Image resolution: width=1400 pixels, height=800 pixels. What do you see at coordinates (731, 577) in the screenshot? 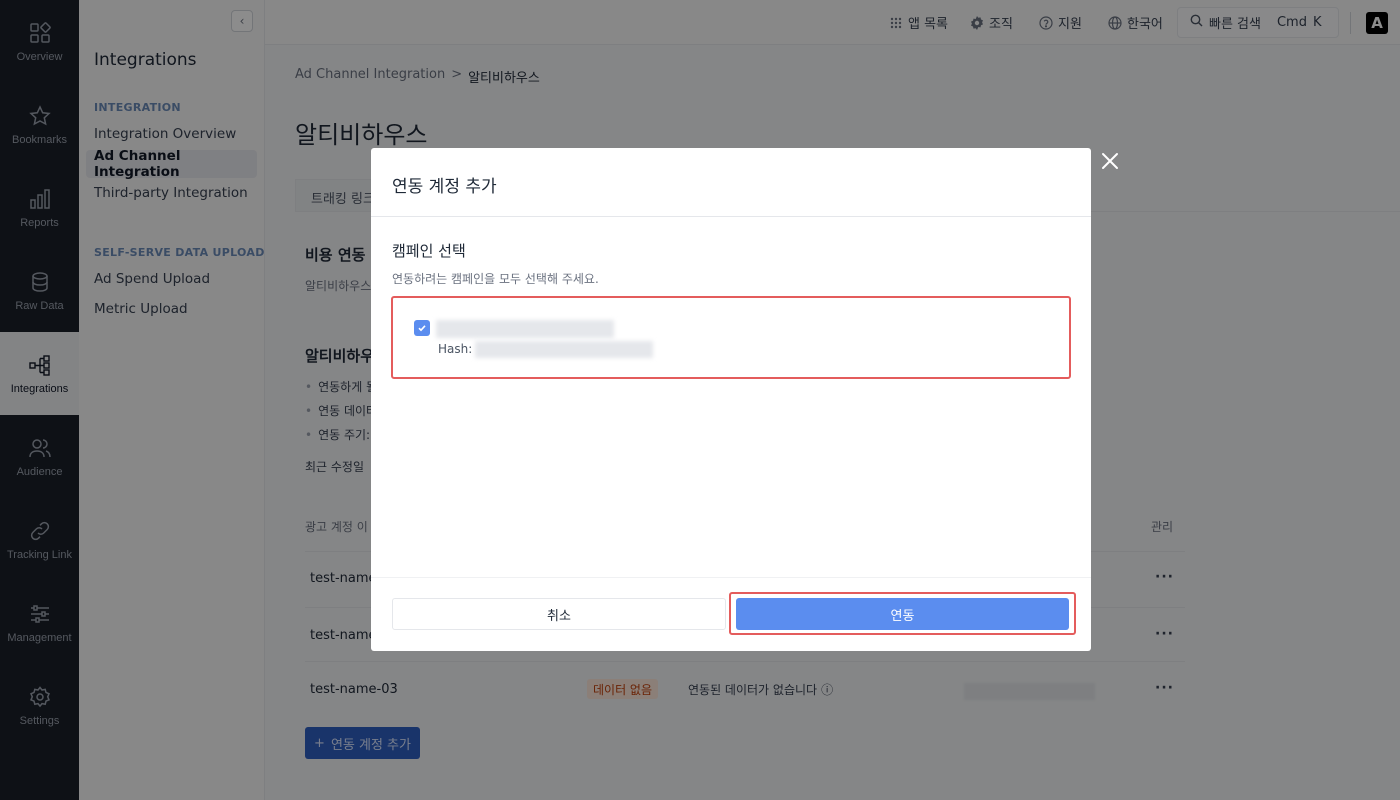
I see `modal-footer-divider` at bounding box center [731, 577].